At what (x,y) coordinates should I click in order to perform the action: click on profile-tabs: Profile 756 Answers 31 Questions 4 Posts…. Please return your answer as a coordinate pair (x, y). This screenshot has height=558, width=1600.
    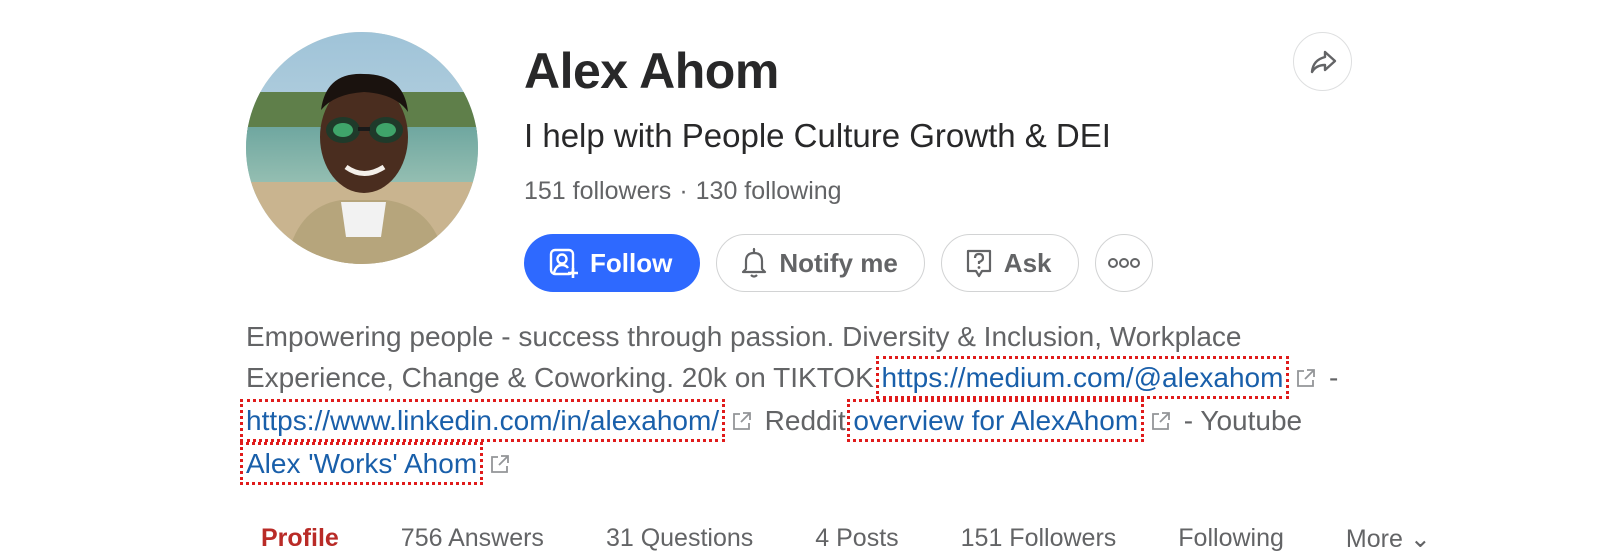
    Looking at the image, I should click on (846, 539).